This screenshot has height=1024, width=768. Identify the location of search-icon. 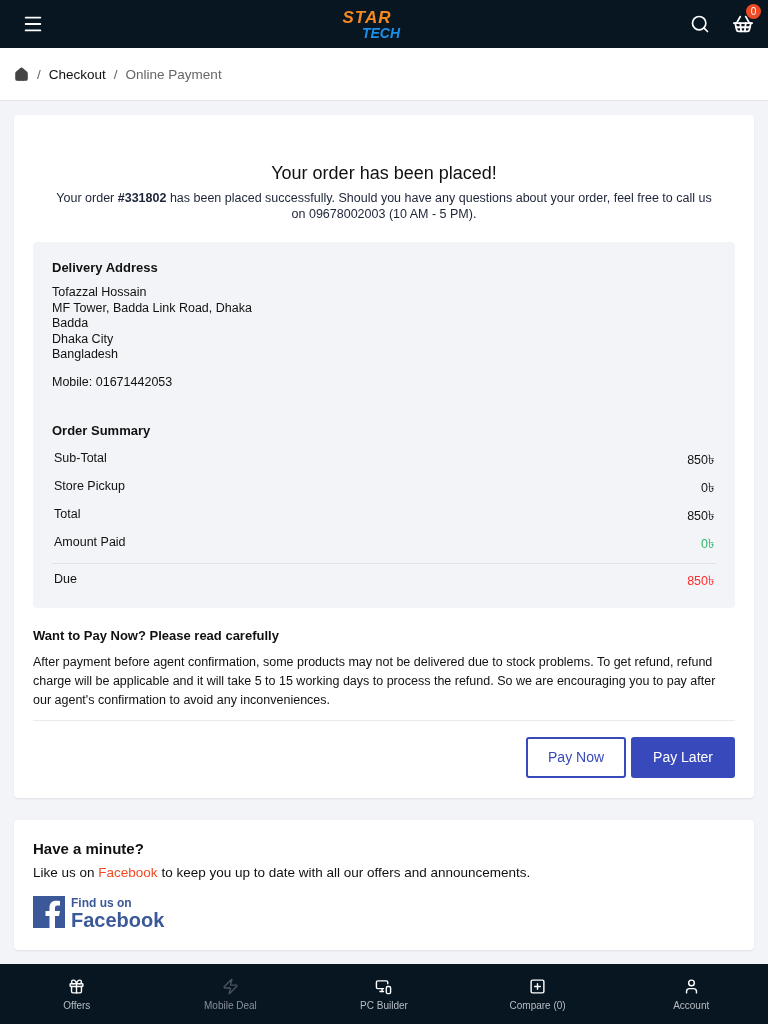
(700, 24).